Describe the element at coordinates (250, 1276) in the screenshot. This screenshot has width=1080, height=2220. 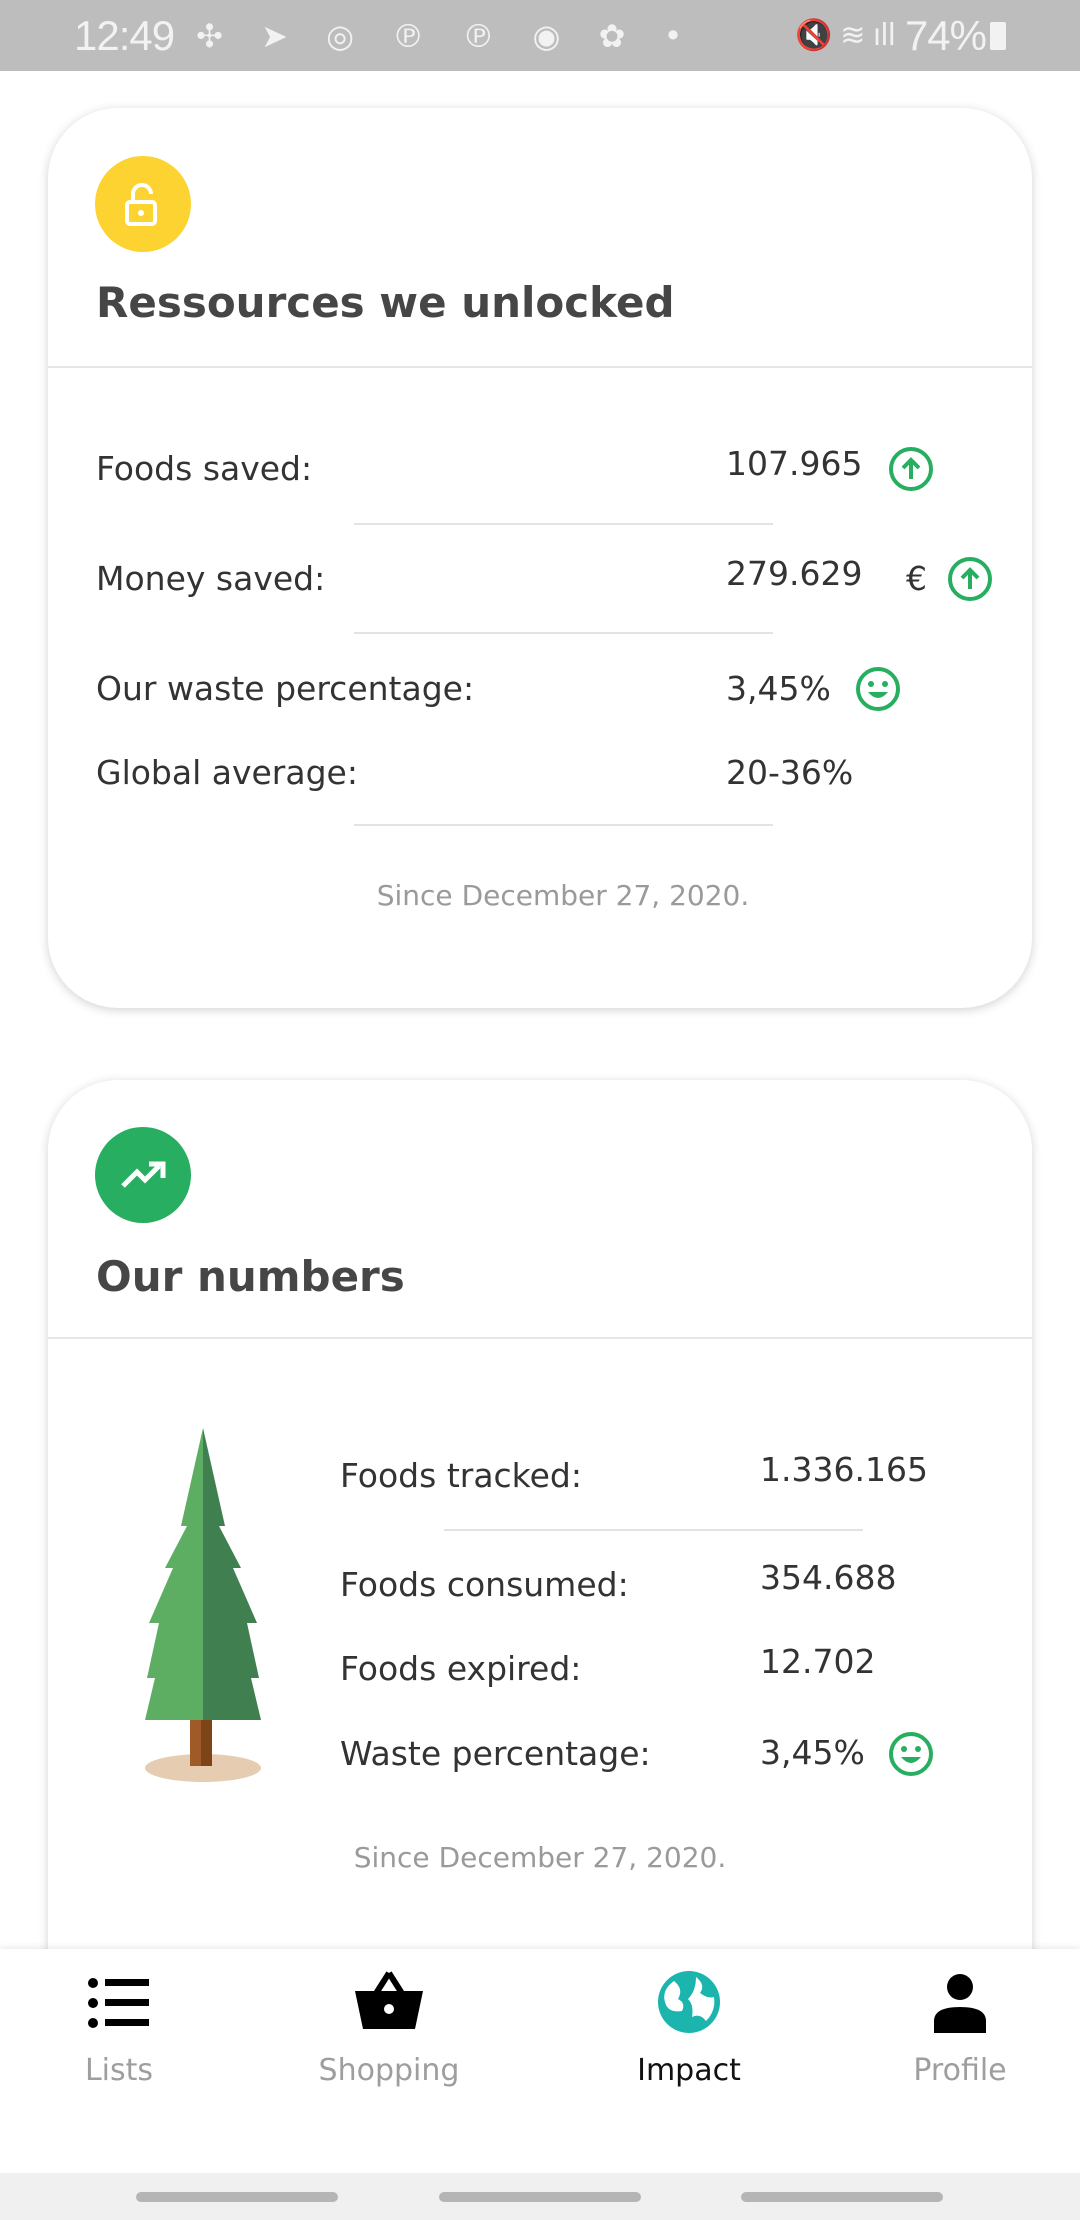
I see `card-title: Our numbers` at that location.